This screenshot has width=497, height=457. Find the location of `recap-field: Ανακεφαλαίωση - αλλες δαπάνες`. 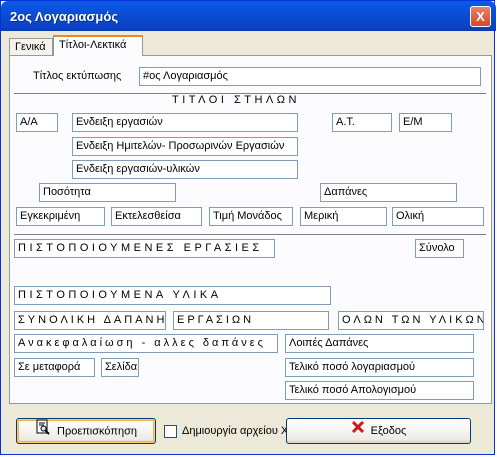

recap-field: Ανακεφαλαίωση - αλλες δαπάνες is located at coordinates (146, 343).